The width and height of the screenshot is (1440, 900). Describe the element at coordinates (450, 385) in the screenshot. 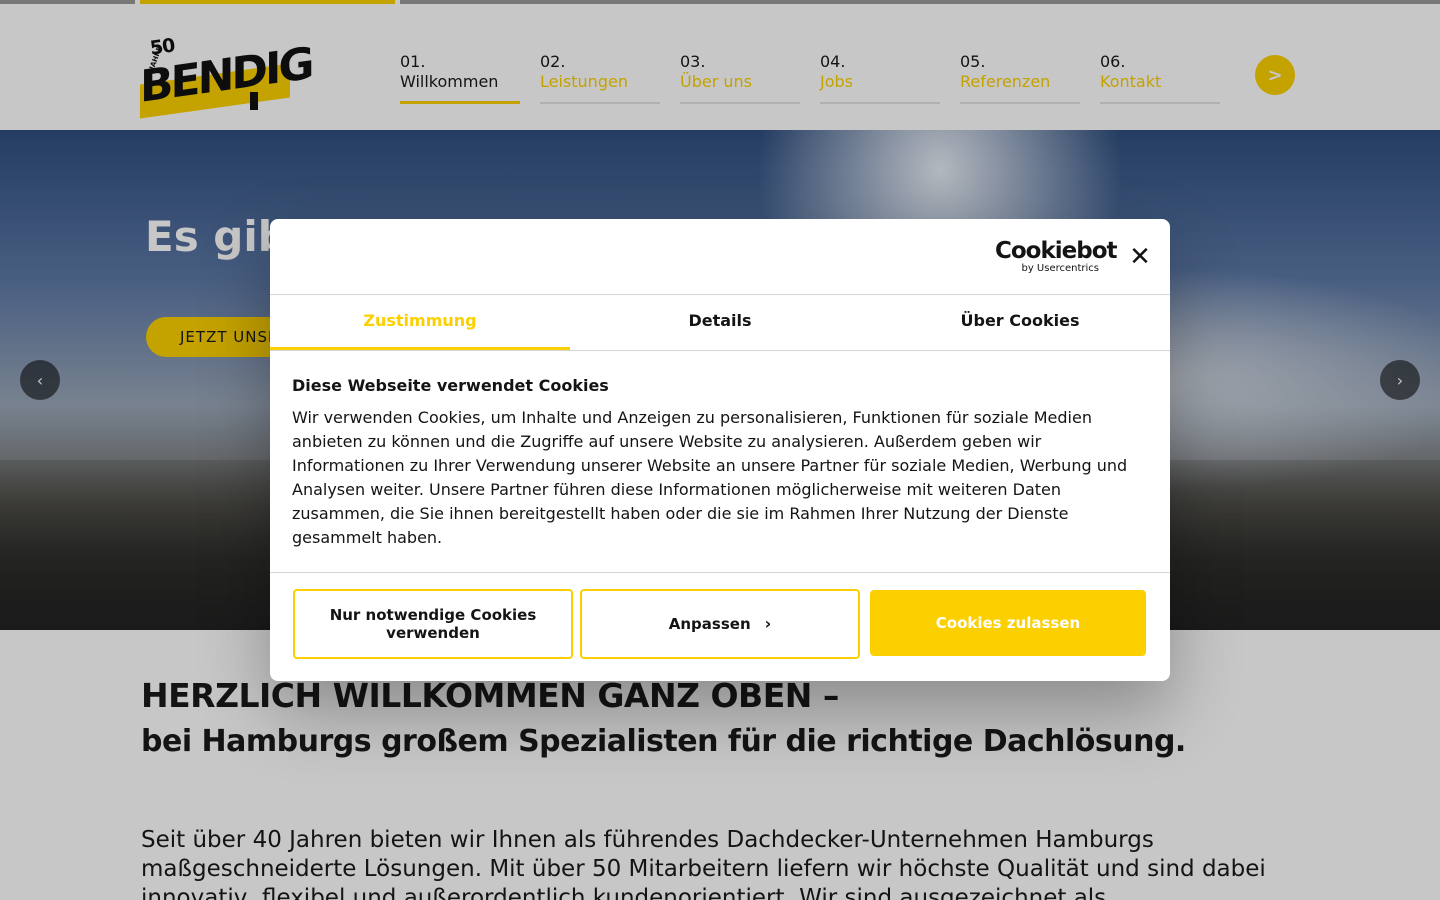

I see `dialog-title: Diese Webseite verwendet Cookies` at that location.